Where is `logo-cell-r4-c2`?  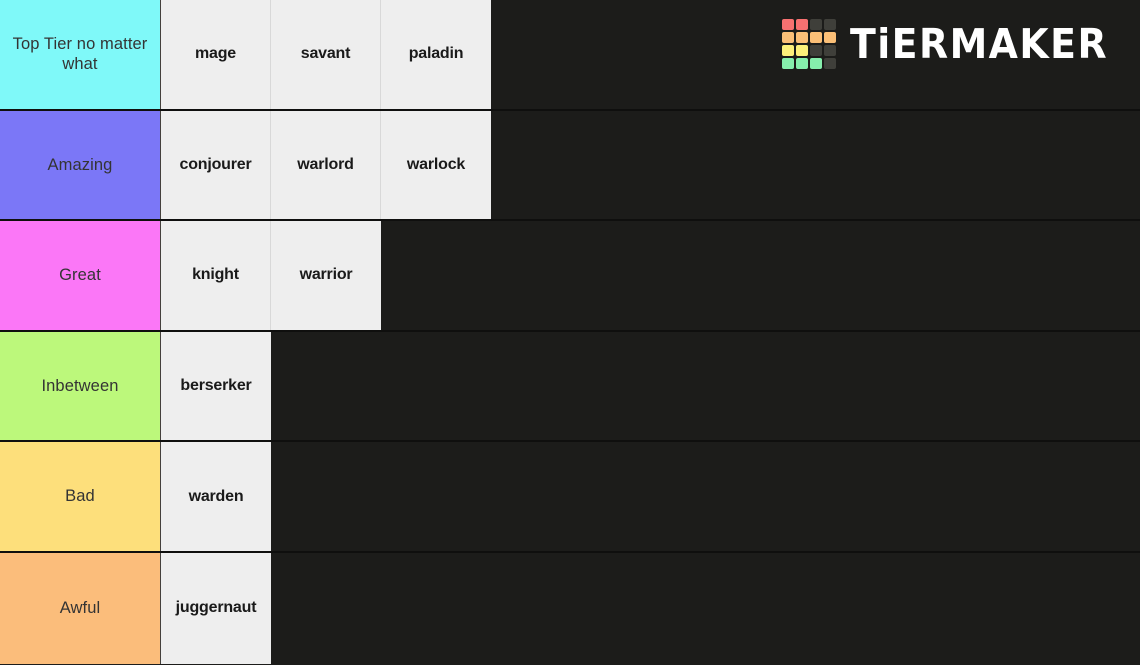 logo-cell-r4-c2 is located at coordinates (801, 63).